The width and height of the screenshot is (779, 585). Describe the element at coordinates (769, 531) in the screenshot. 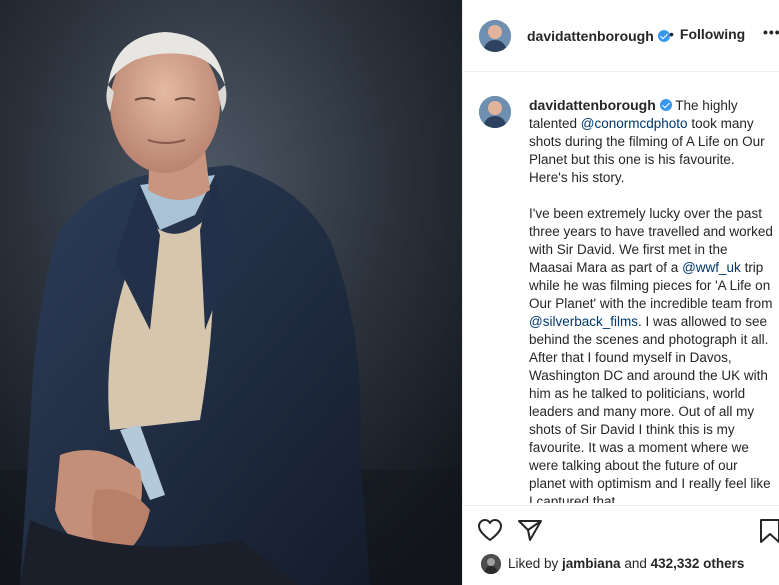

I see `bookmark-icon` at that location.